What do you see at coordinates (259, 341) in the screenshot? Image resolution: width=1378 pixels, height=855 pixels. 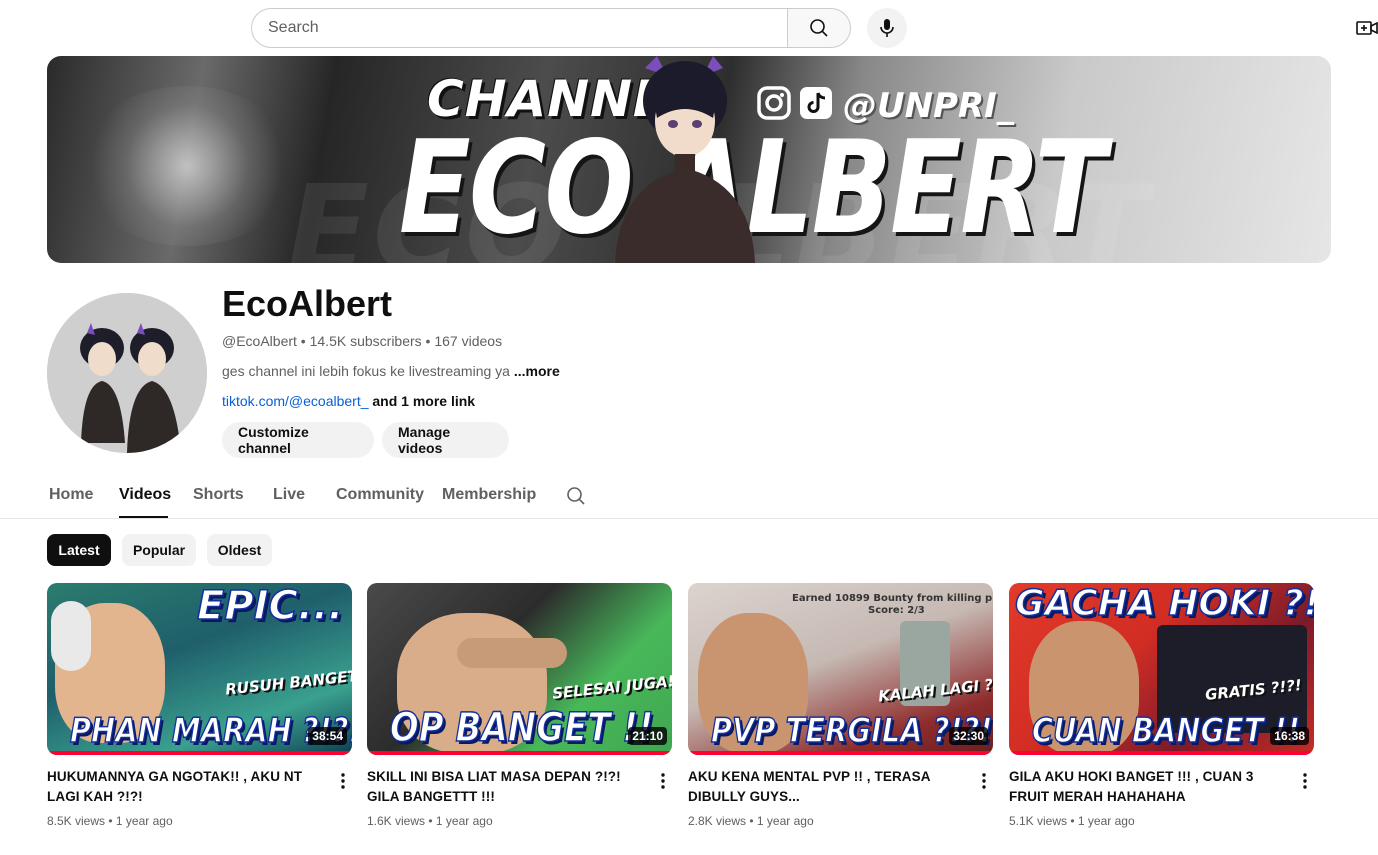 I see `channel-handle: @EcoAlbert` at bounding box center [259, 341].